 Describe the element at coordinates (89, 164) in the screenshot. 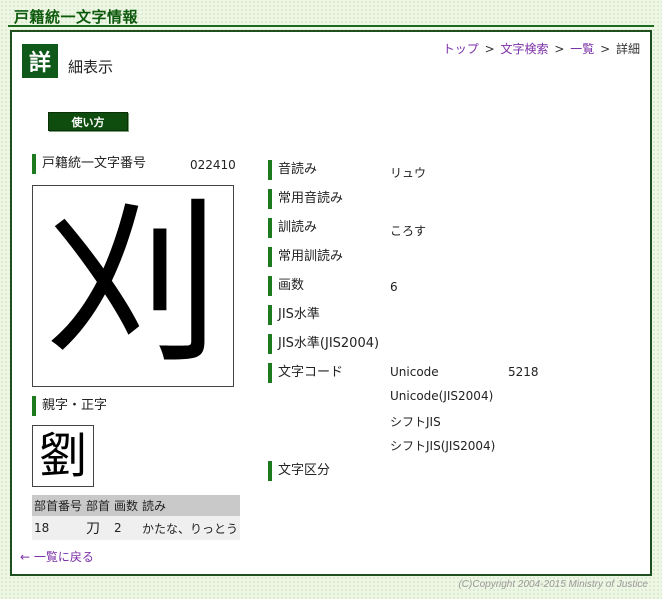

I see `char-number-label: 戸籍統一文字番号` at that location.